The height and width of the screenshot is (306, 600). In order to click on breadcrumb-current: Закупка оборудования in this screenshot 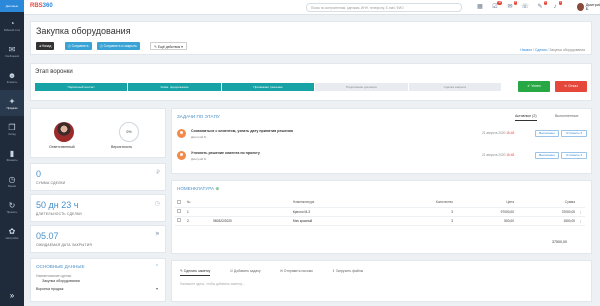, I will do `click(567, 50)`.